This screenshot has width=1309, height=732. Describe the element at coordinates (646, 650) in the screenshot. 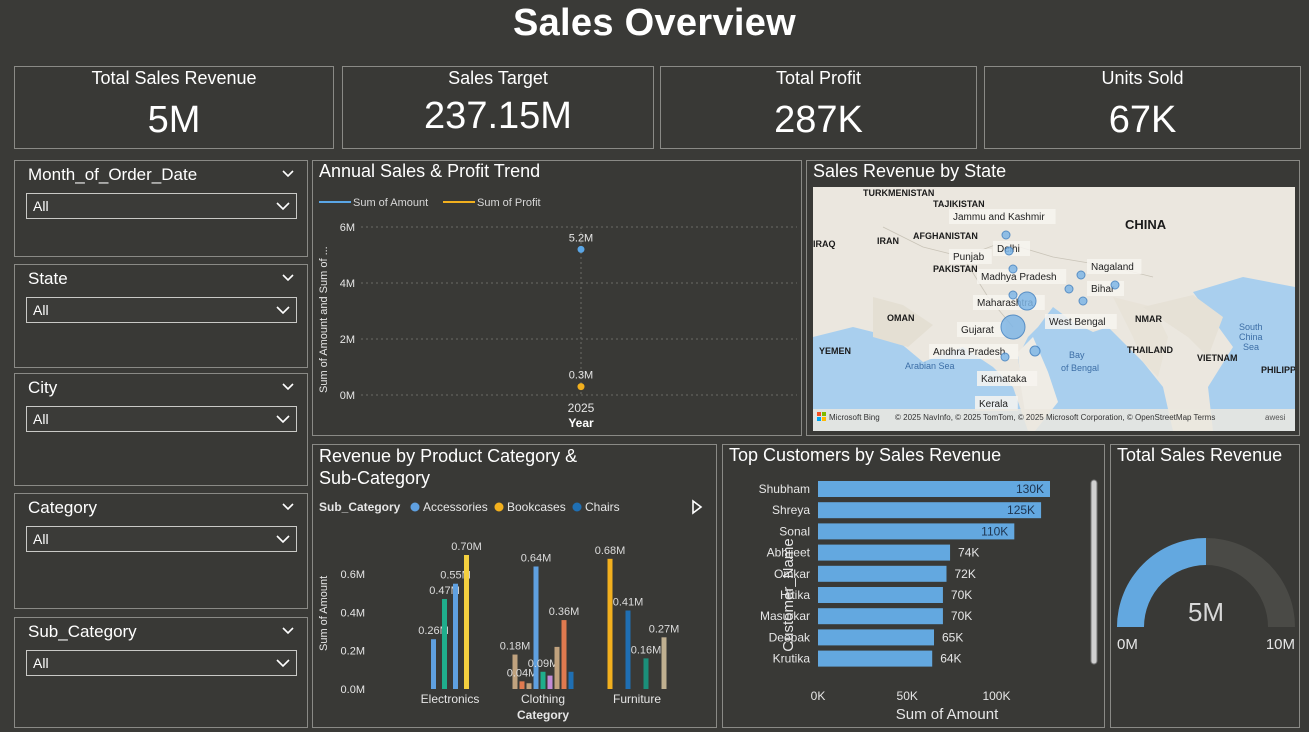

I see `data-label: 0.16M` at that location.